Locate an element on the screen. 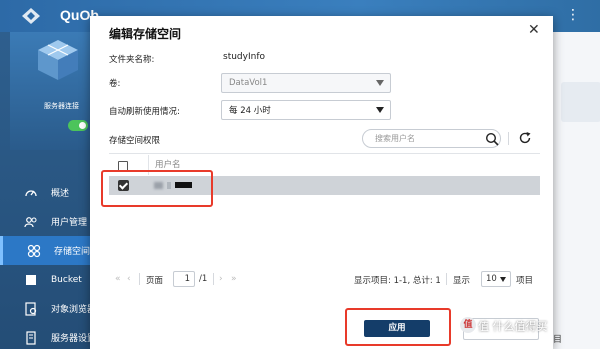  toolbar-divider is located at coordinates (508, 138).